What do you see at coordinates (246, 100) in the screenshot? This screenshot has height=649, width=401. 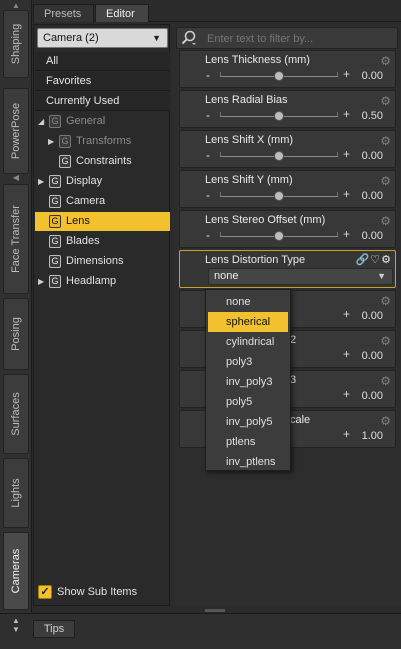 I see `prop-title: Lens Radial Bias` at bounding box center [246, 100].